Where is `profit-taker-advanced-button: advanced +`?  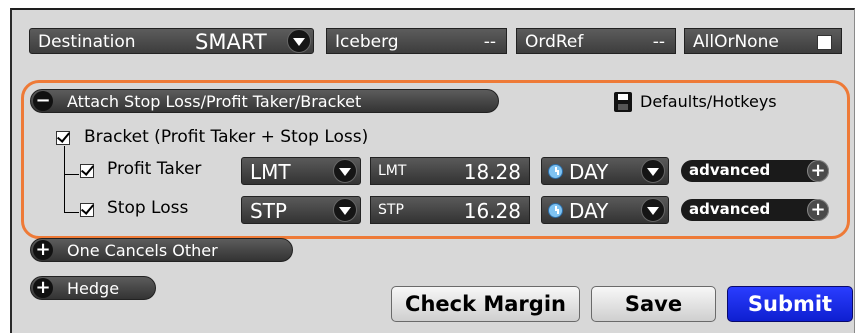
profit-taker-advanced-button: advanced + is located at coordinates (755, 171).